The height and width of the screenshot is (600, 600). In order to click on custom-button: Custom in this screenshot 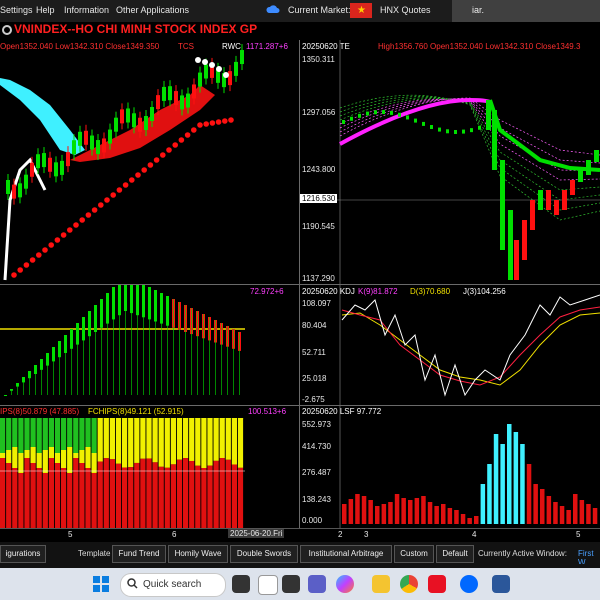, I will do `click(414, 554)`.